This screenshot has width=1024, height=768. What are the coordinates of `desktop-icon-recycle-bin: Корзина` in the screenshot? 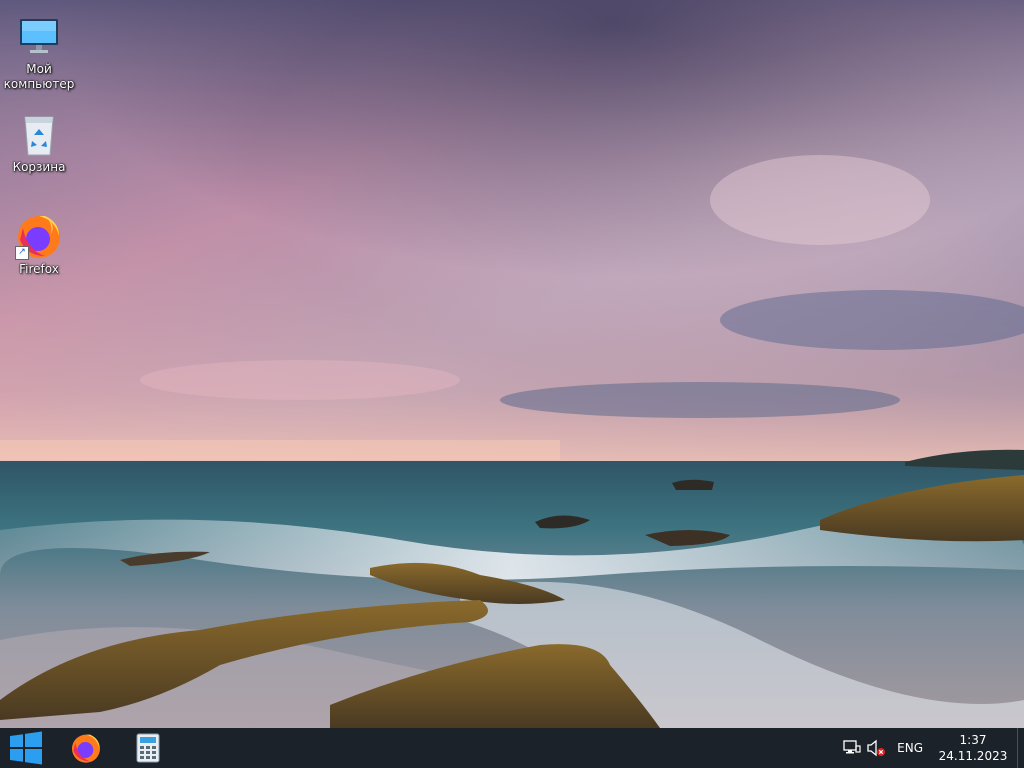 It's located at (39, 142).